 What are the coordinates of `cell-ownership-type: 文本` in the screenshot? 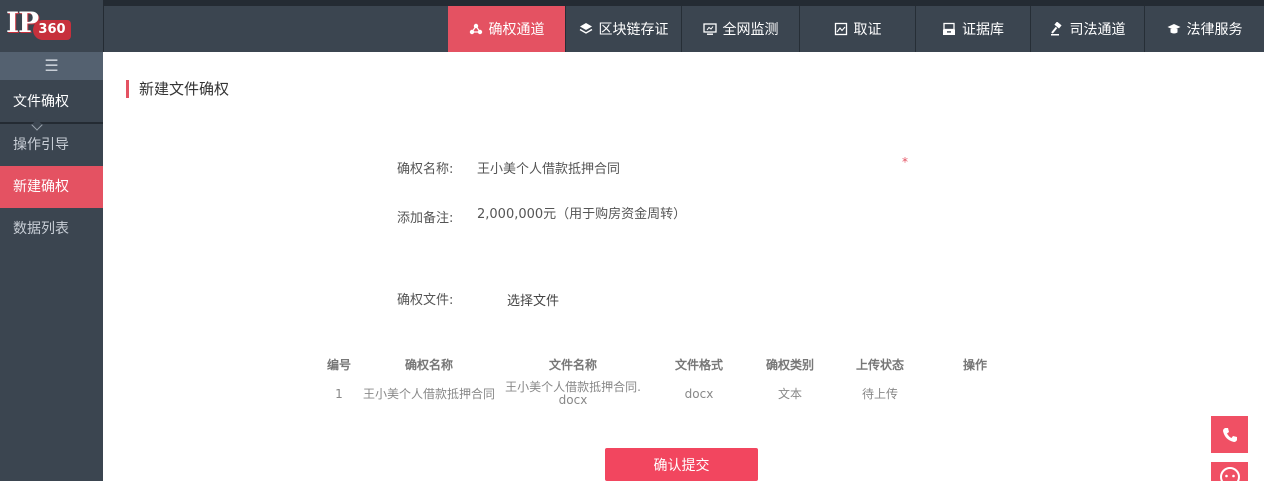 It's located at (789, 393).